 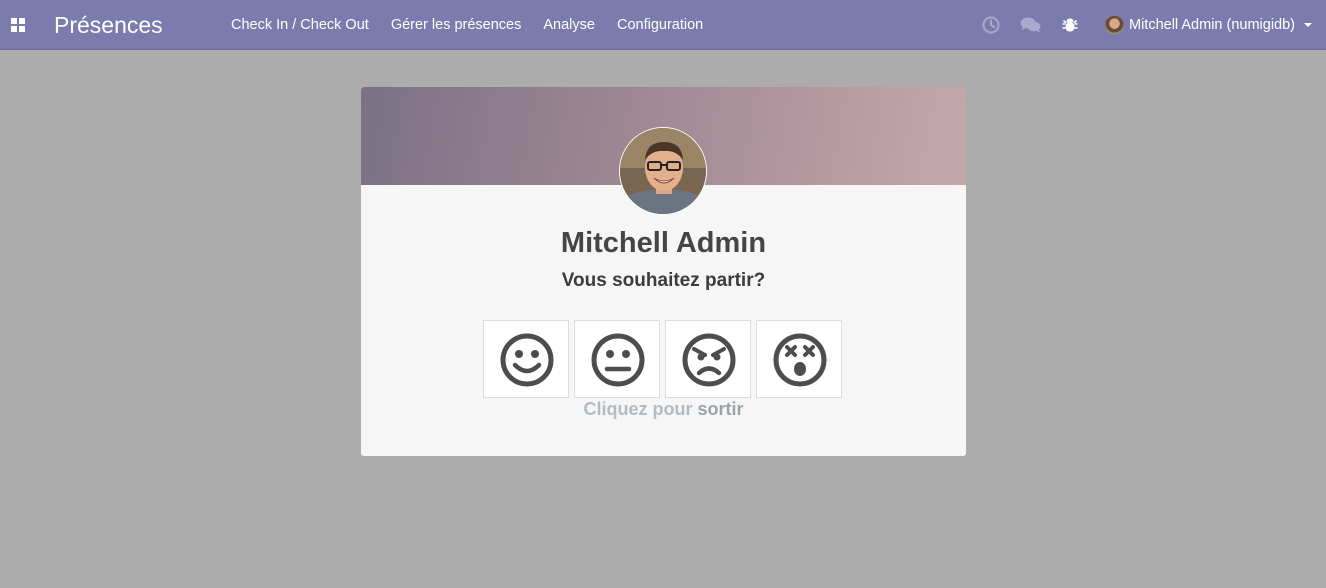 I want to click on mood-happy-button, so click(x=526, y=359).